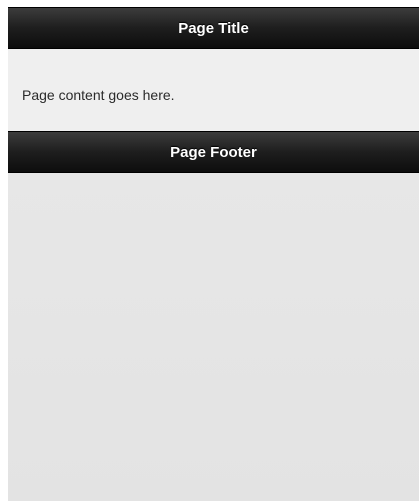  I want to click on page-header: Page Title, so click(213, 28).